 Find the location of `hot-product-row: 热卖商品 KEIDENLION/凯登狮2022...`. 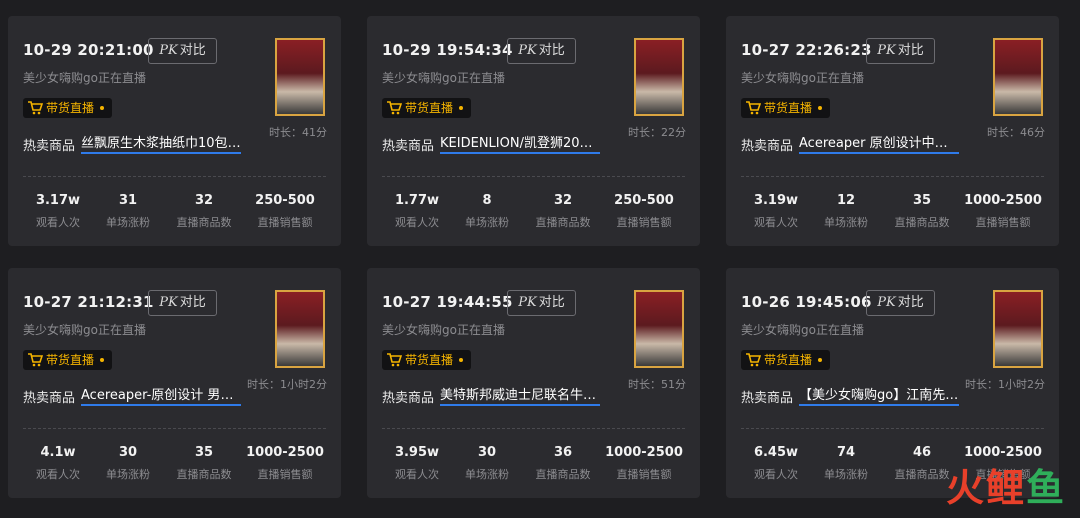

hot-product-row: 热卖商品 KEIDENLION/凯登狮2022... is located at coordinates (491, 143).